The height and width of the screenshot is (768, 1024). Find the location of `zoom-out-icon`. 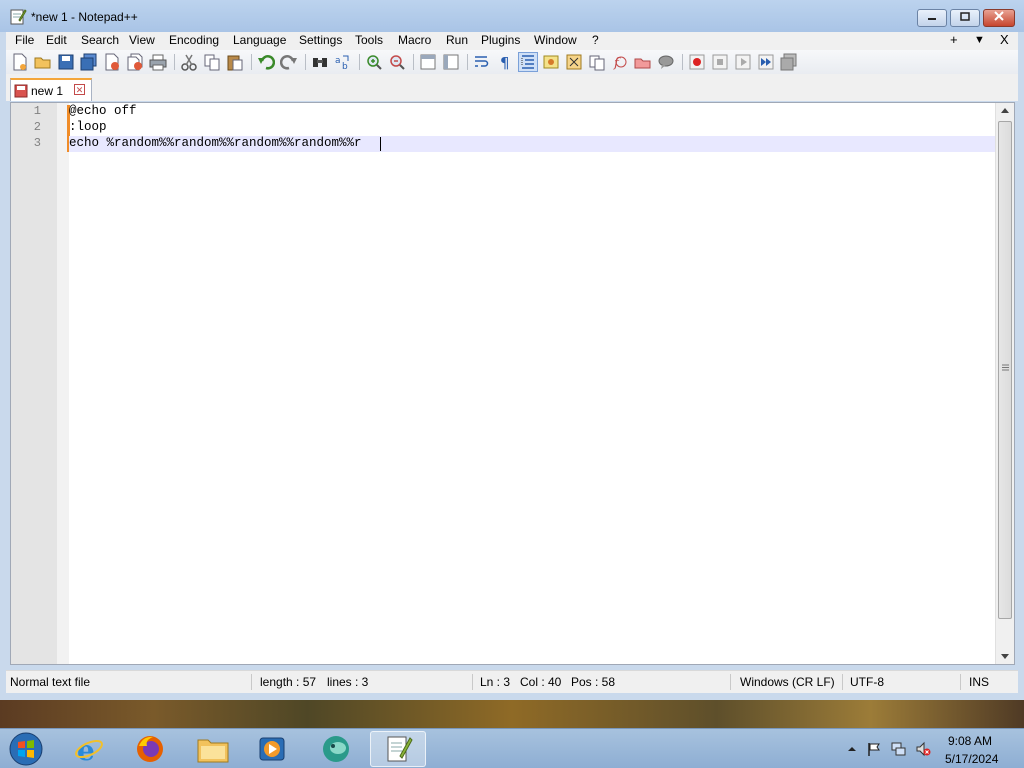

zoom-out-icon is located at coordinates (397, 62).